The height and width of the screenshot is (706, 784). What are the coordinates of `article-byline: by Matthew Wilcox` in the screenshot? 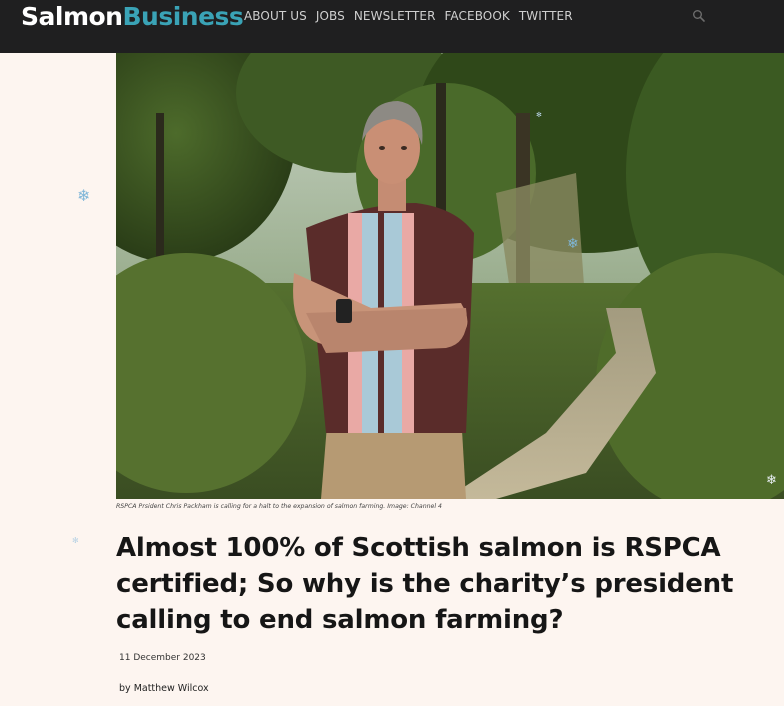 It's located at (164, 688).